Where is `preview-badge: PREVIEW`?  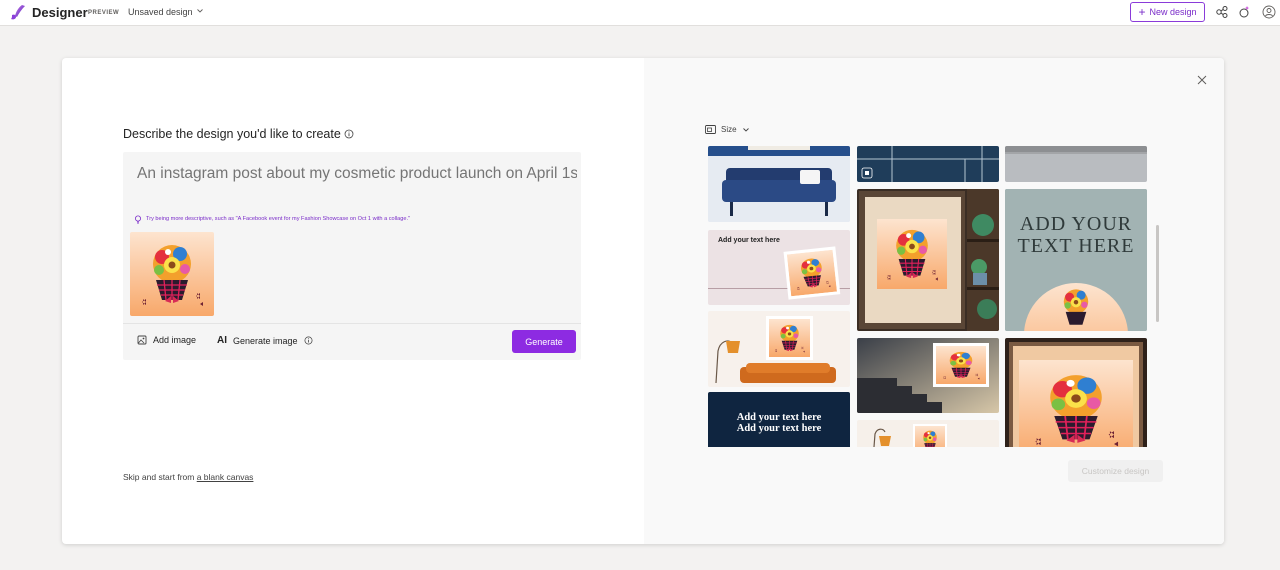
preview-badge: PREVIEW is located at coordinates (104, 13).